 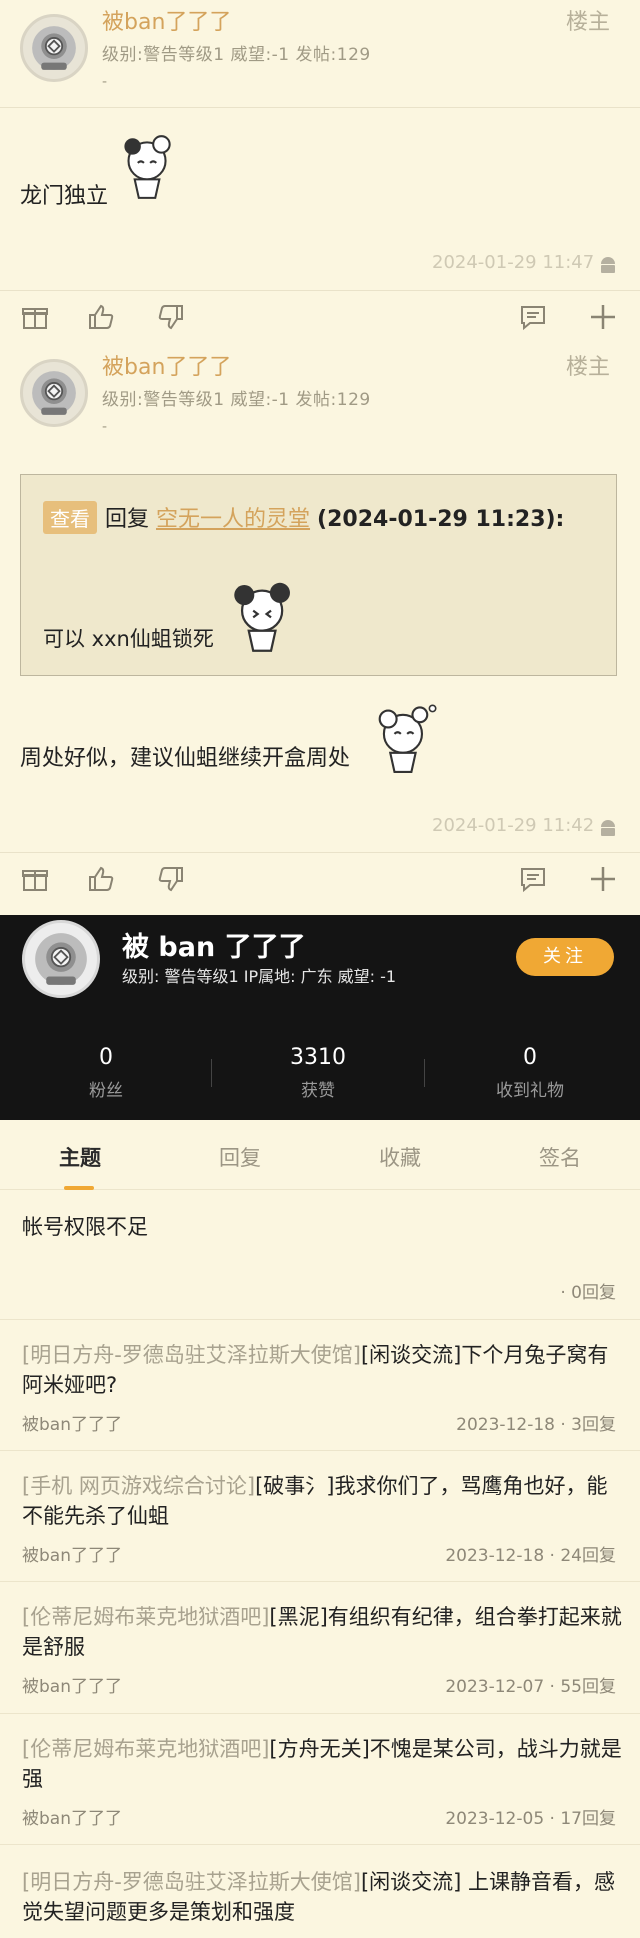 I want to click on topic-date-replies: 2023-12-05 · 17回复, so click(x=530, y=1816).